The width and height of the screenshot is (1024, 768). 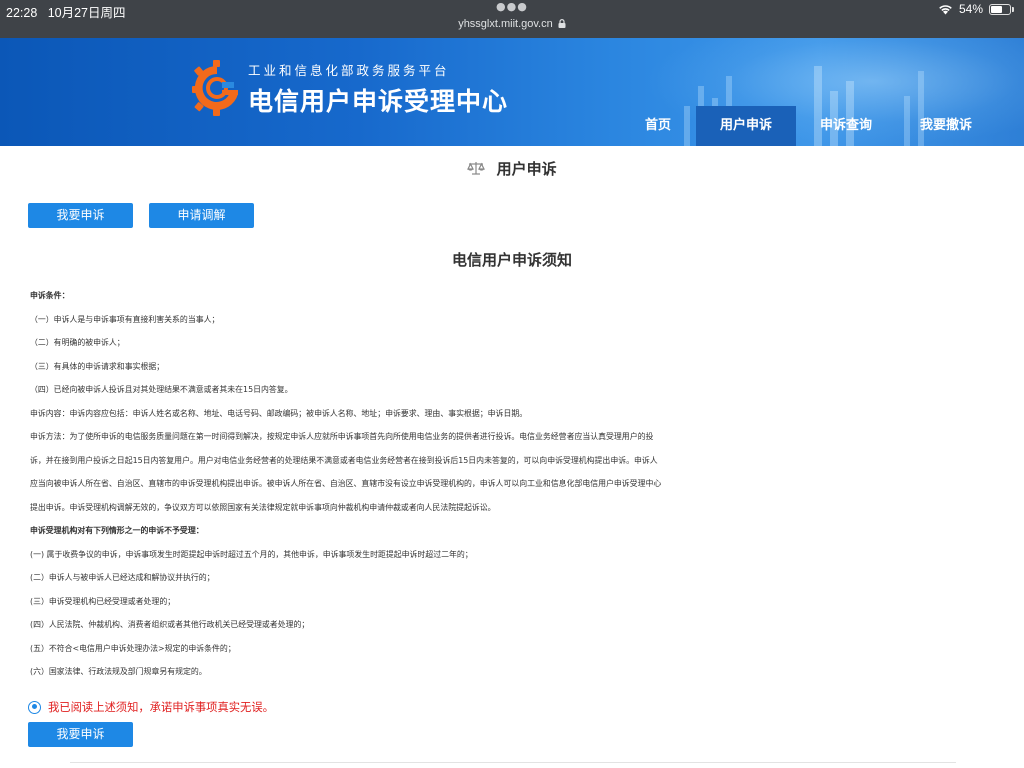 What do you see at coordinates (946, 126) in the screenshot?
I see `nav-withdraw: 我要撤诉` at bounding box center [946, 126].